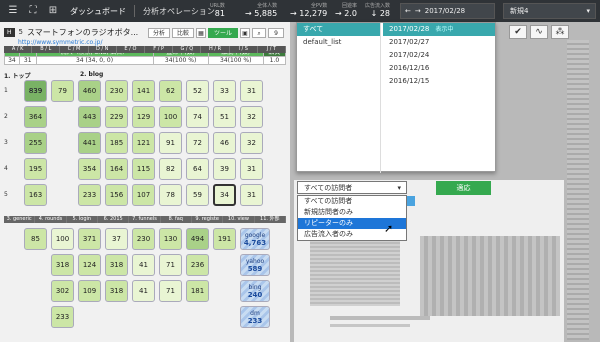  I want to click on heatmap-cell: 371, so click(89, 239).